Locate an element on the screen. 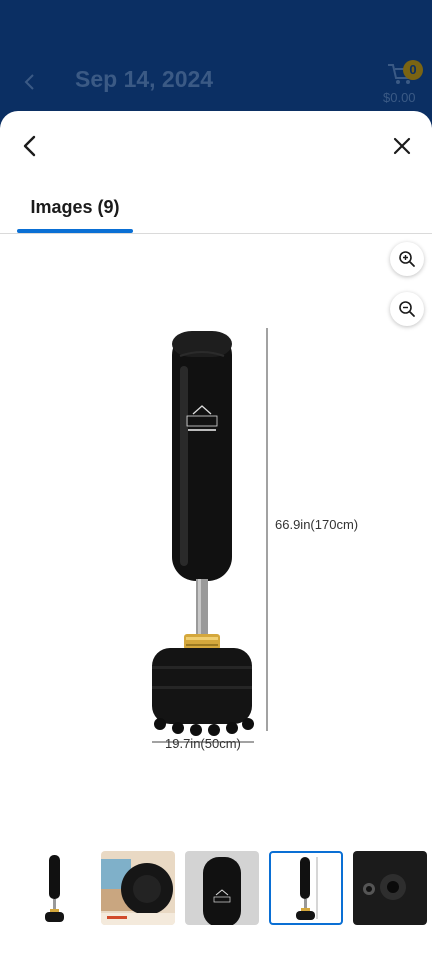  header-date: Sep 14, 2024 is located at coordinates (144, 79).